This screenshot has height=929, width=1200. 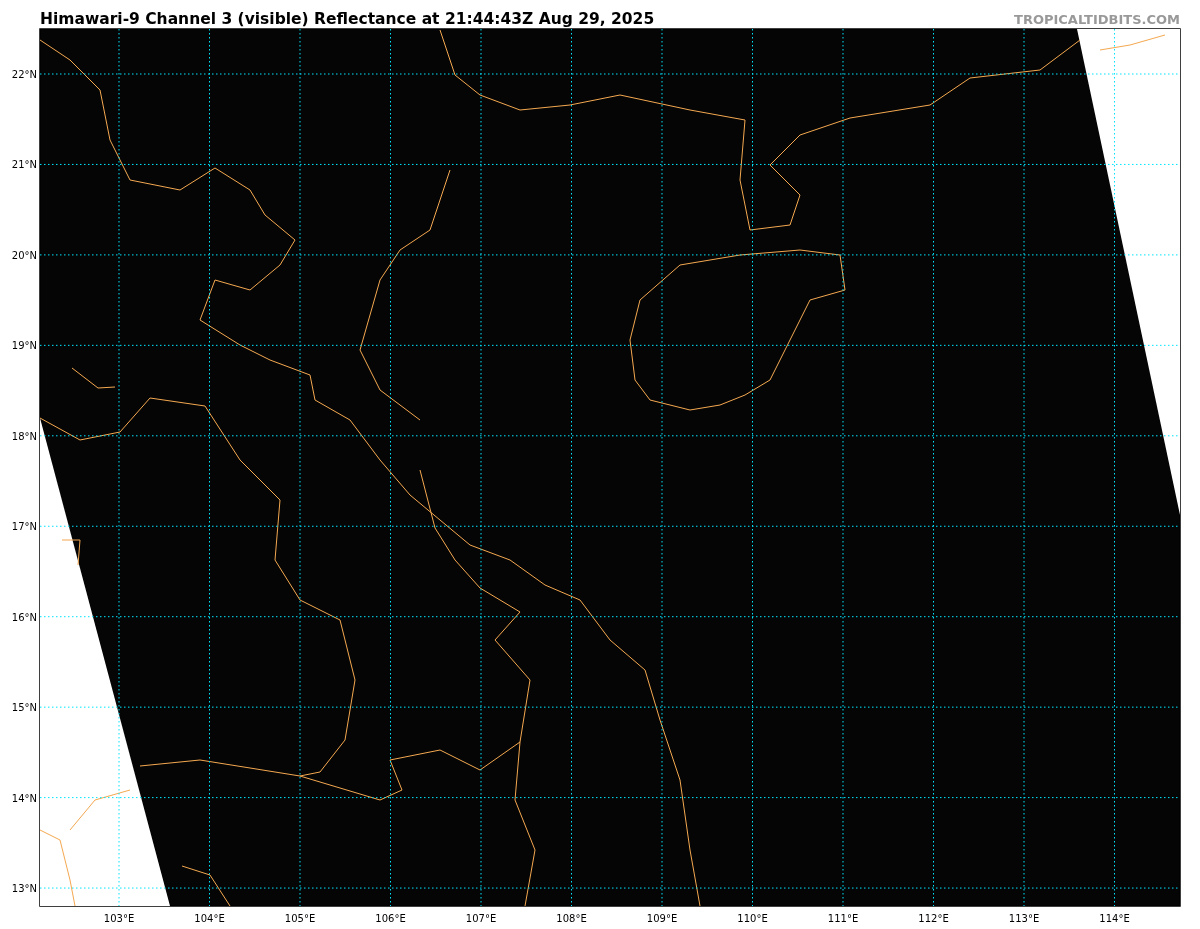 I want to click on chart-title: Himawari-9 Channel 3 (visible) Reflectance at 21:44:43Z Aug 29, 2025, so click(x=347, y=19).